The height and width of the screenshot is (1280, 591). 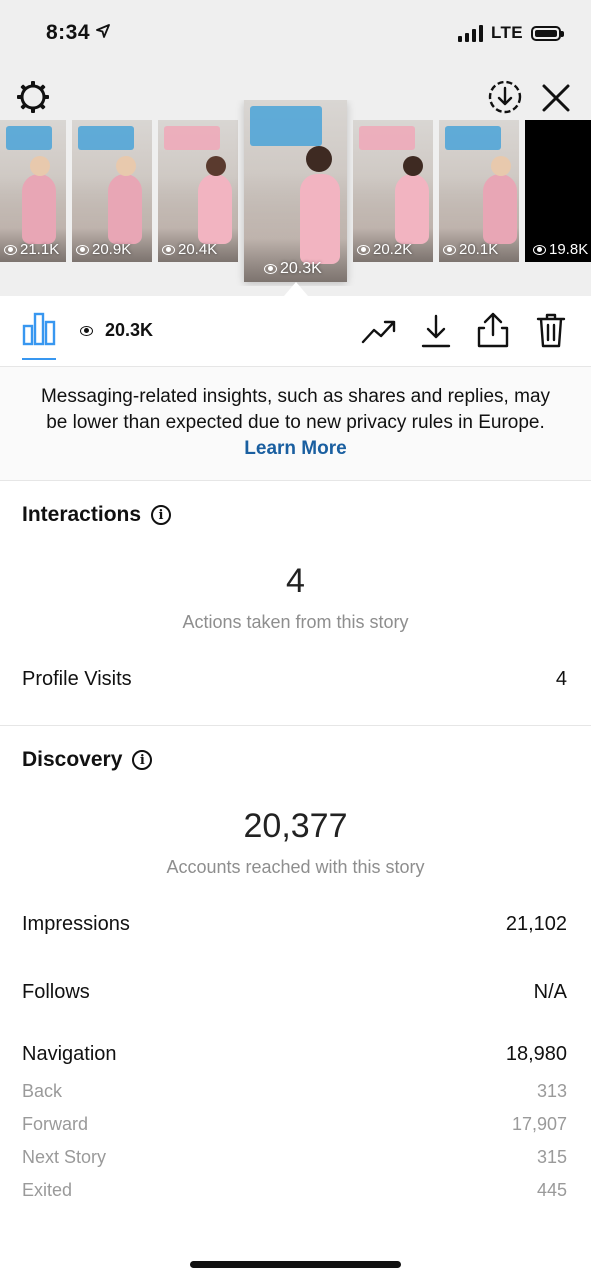 I want to click on nav-next-story-row: Next Story 315, so click(x=294, y=1157).